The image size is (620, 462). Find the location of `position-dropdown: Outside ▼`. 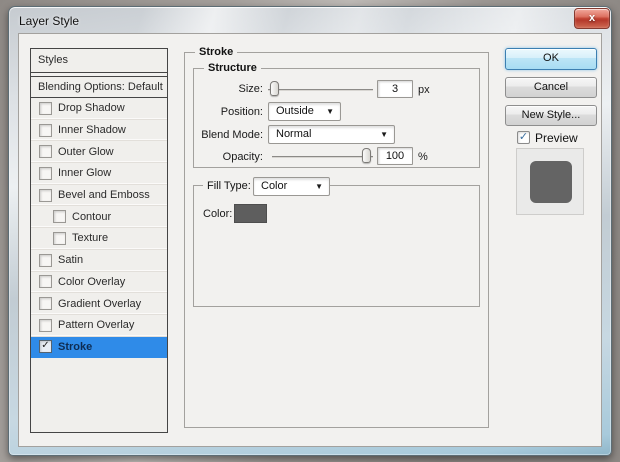

position-dropdown: Outside ▼ is located at coordinates (304, 111).